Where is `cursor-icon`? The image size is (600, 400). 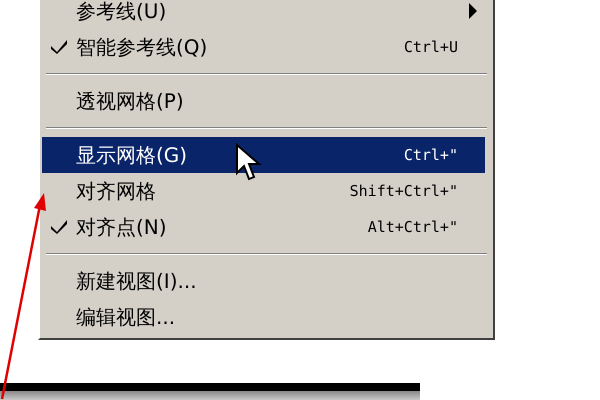 cursor-icon is located at coordinates (248, 163).